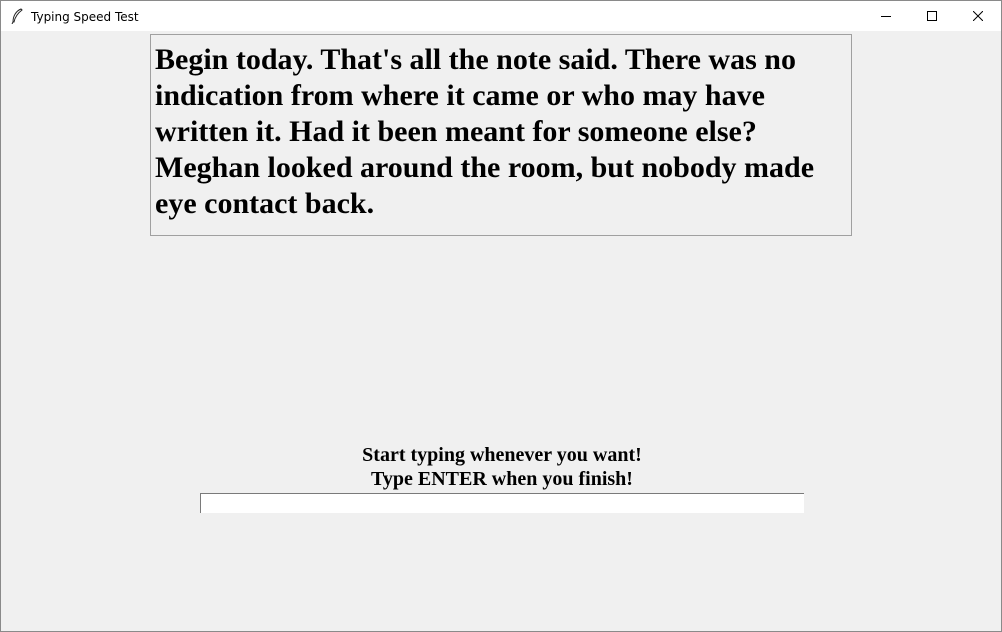 The image size is (1002, 632). Describe the element at coordinates (17, 16) in the screenshot. I see `feather-icon` at that location.